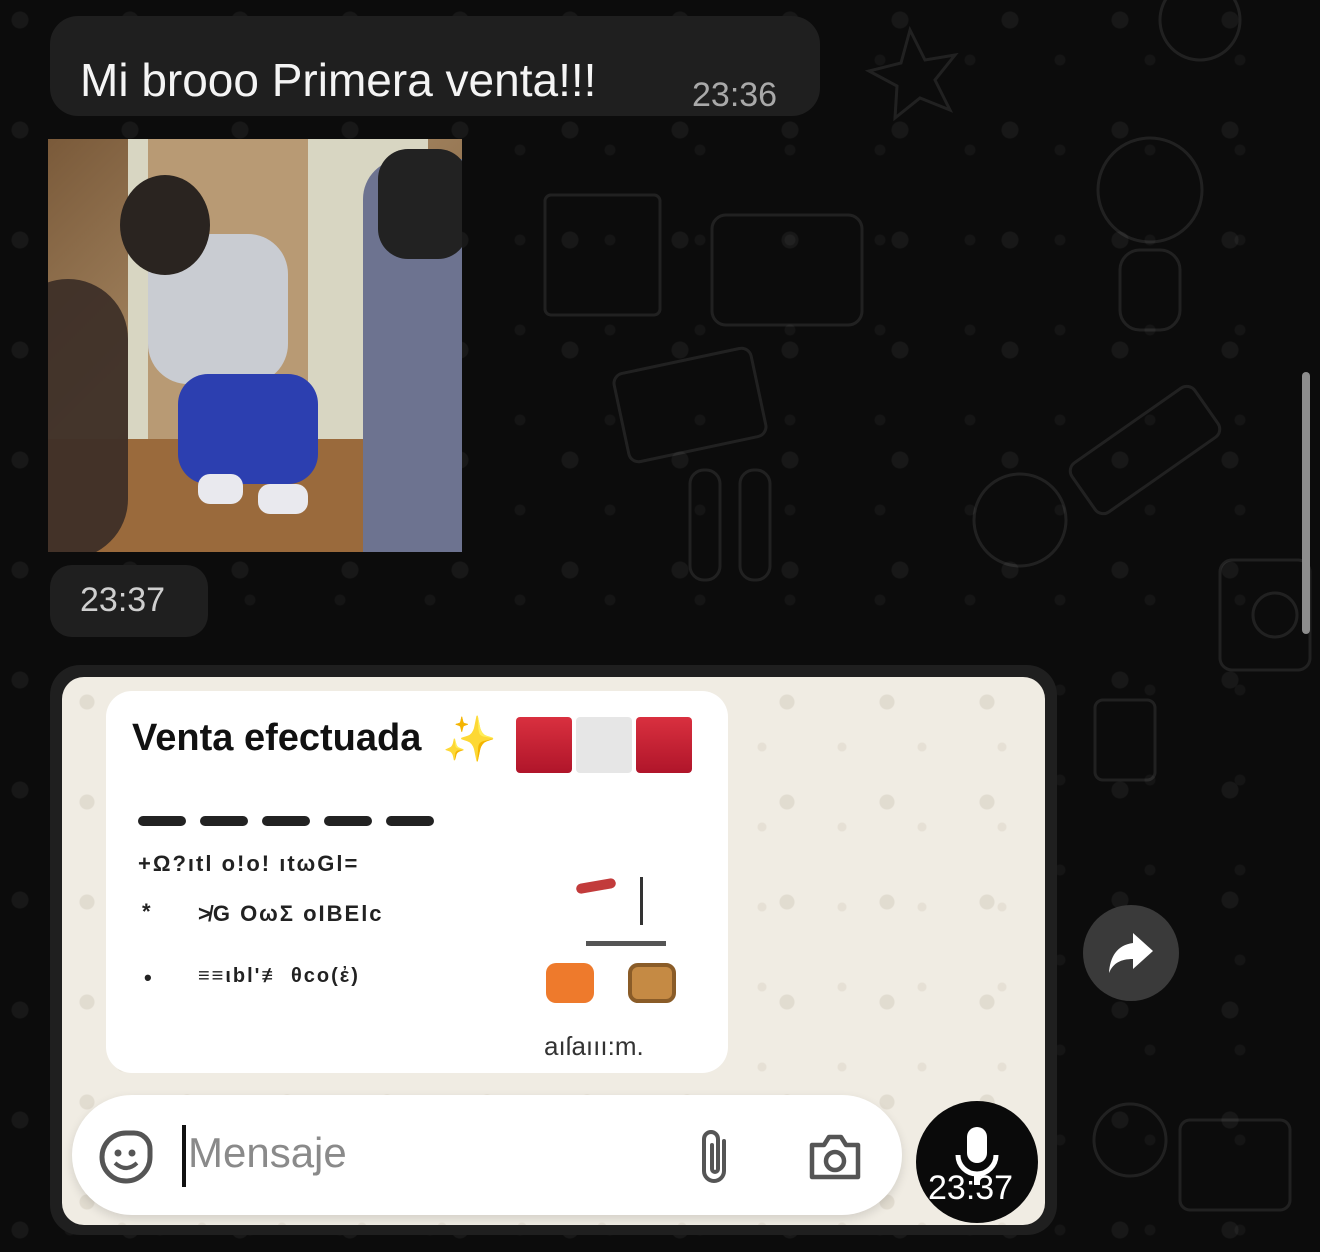  Describe the element at coordinates (165, 225) in the screenshot. I see `photo-kid-head` at that location.